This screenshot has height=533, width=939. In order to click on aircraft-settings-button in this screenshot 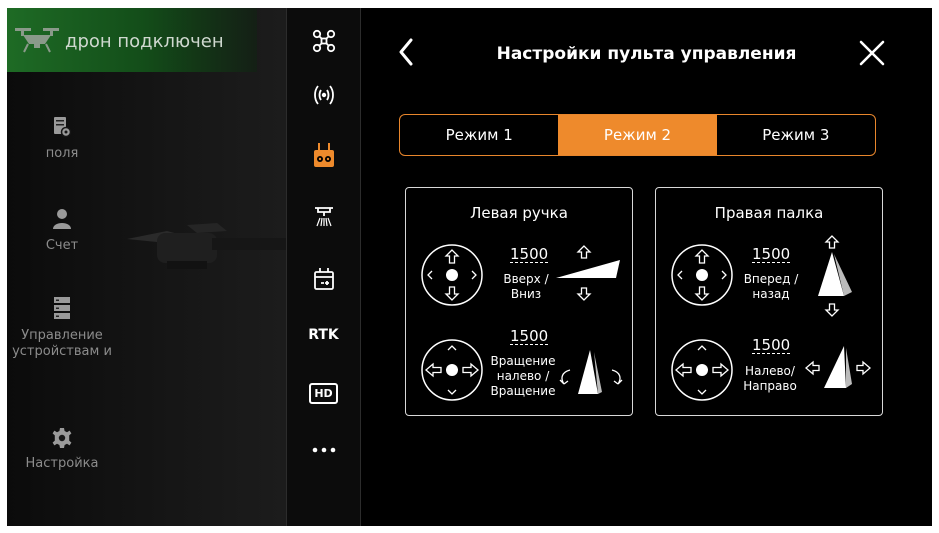, I will do `click(323, 41)`.